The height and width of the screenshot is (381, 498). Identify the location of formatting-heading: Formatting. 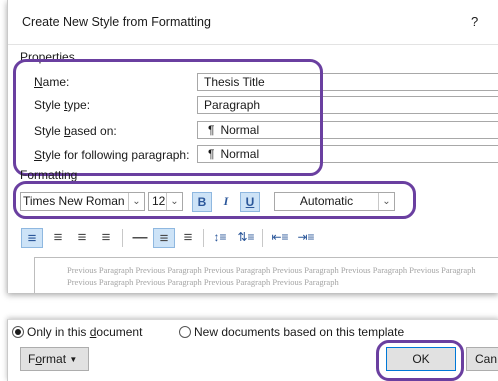
(49, 175).